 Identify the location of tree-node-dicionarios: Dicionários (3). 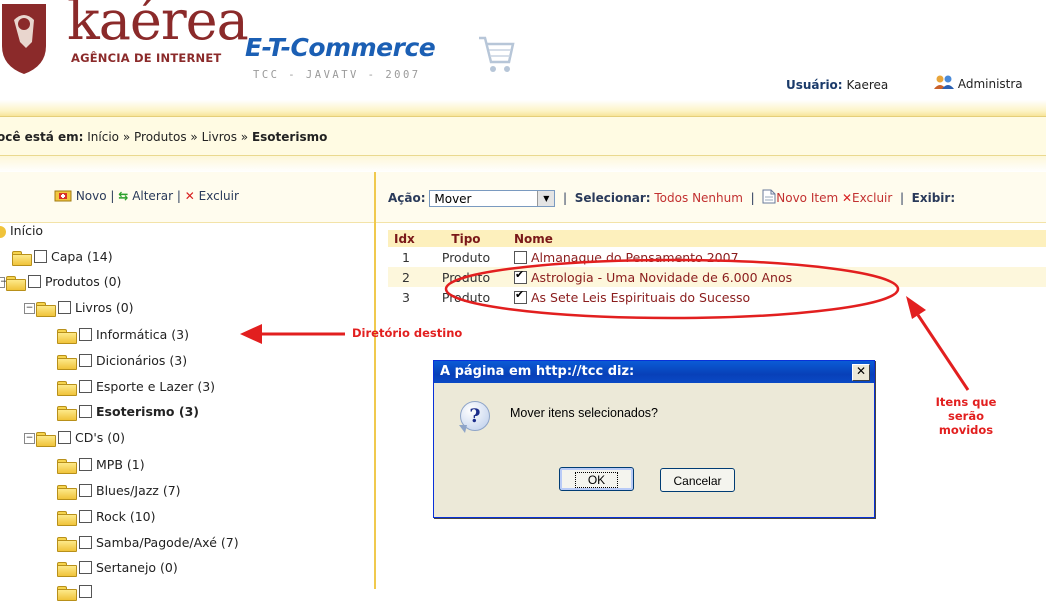
(122, 361).